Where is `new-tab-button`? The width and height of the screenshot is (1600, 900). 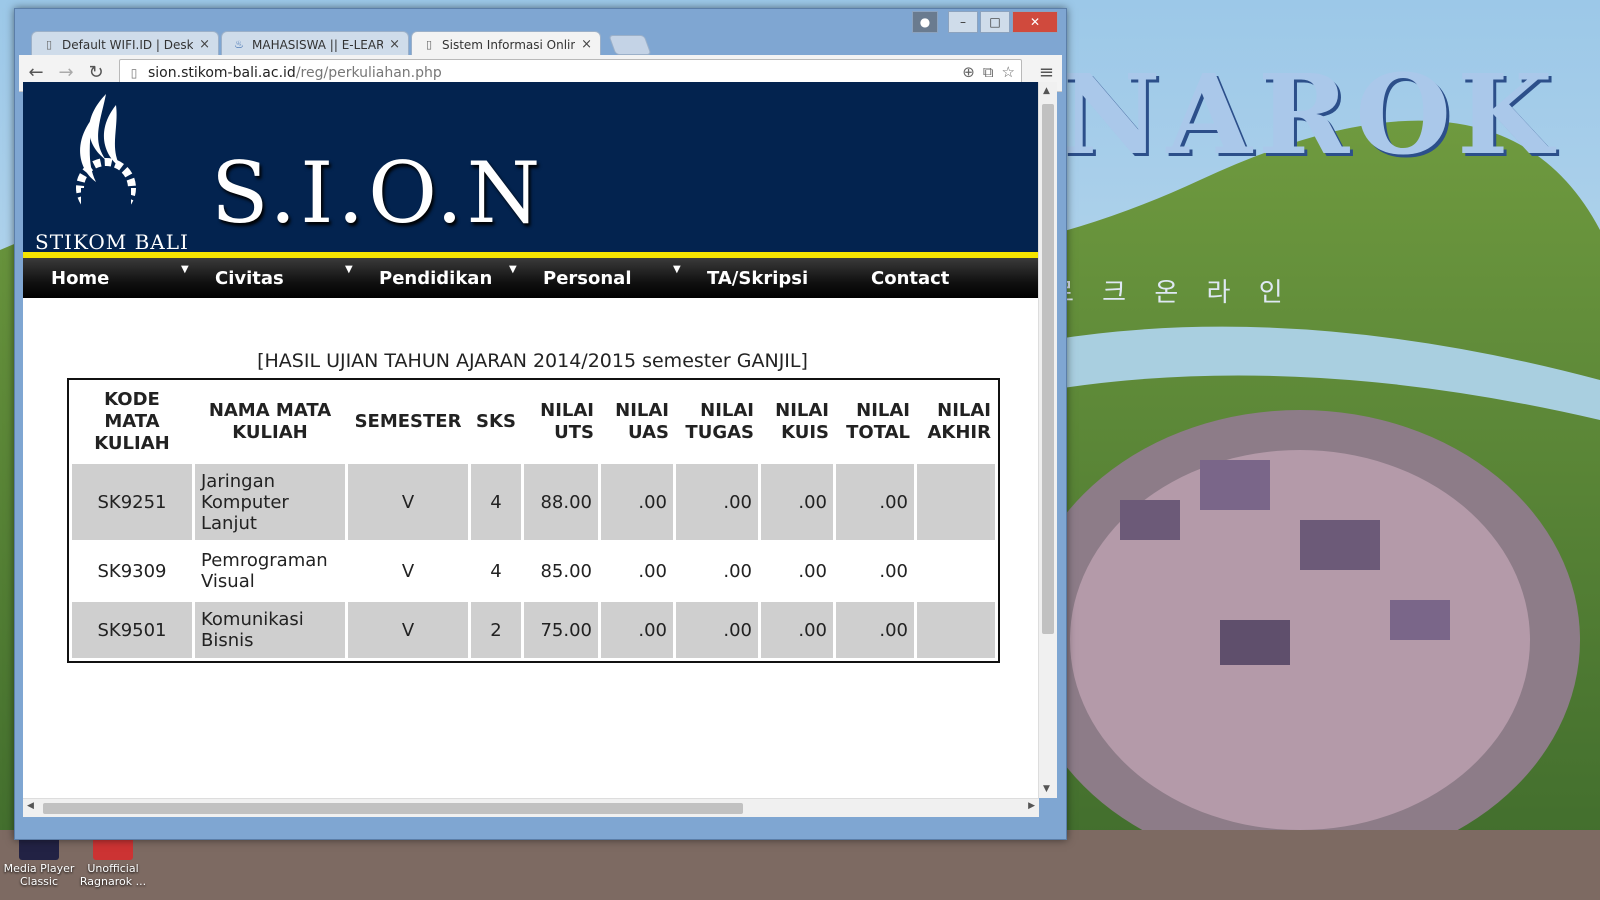 new-tab-button is located at coordinates (630, 45).